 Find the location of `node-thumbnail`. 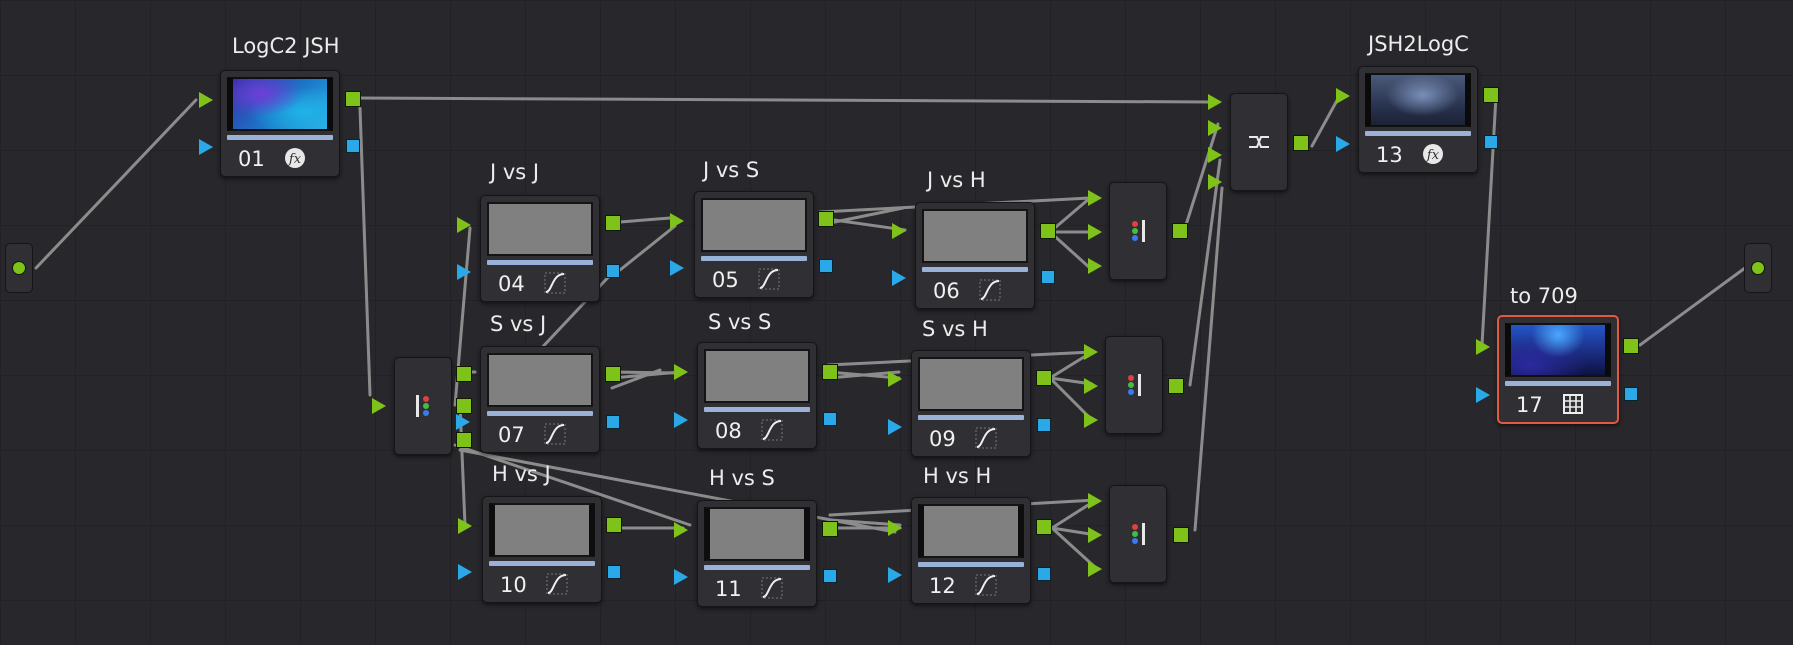

node-thumbnail is located at coordinates (1418, 100).